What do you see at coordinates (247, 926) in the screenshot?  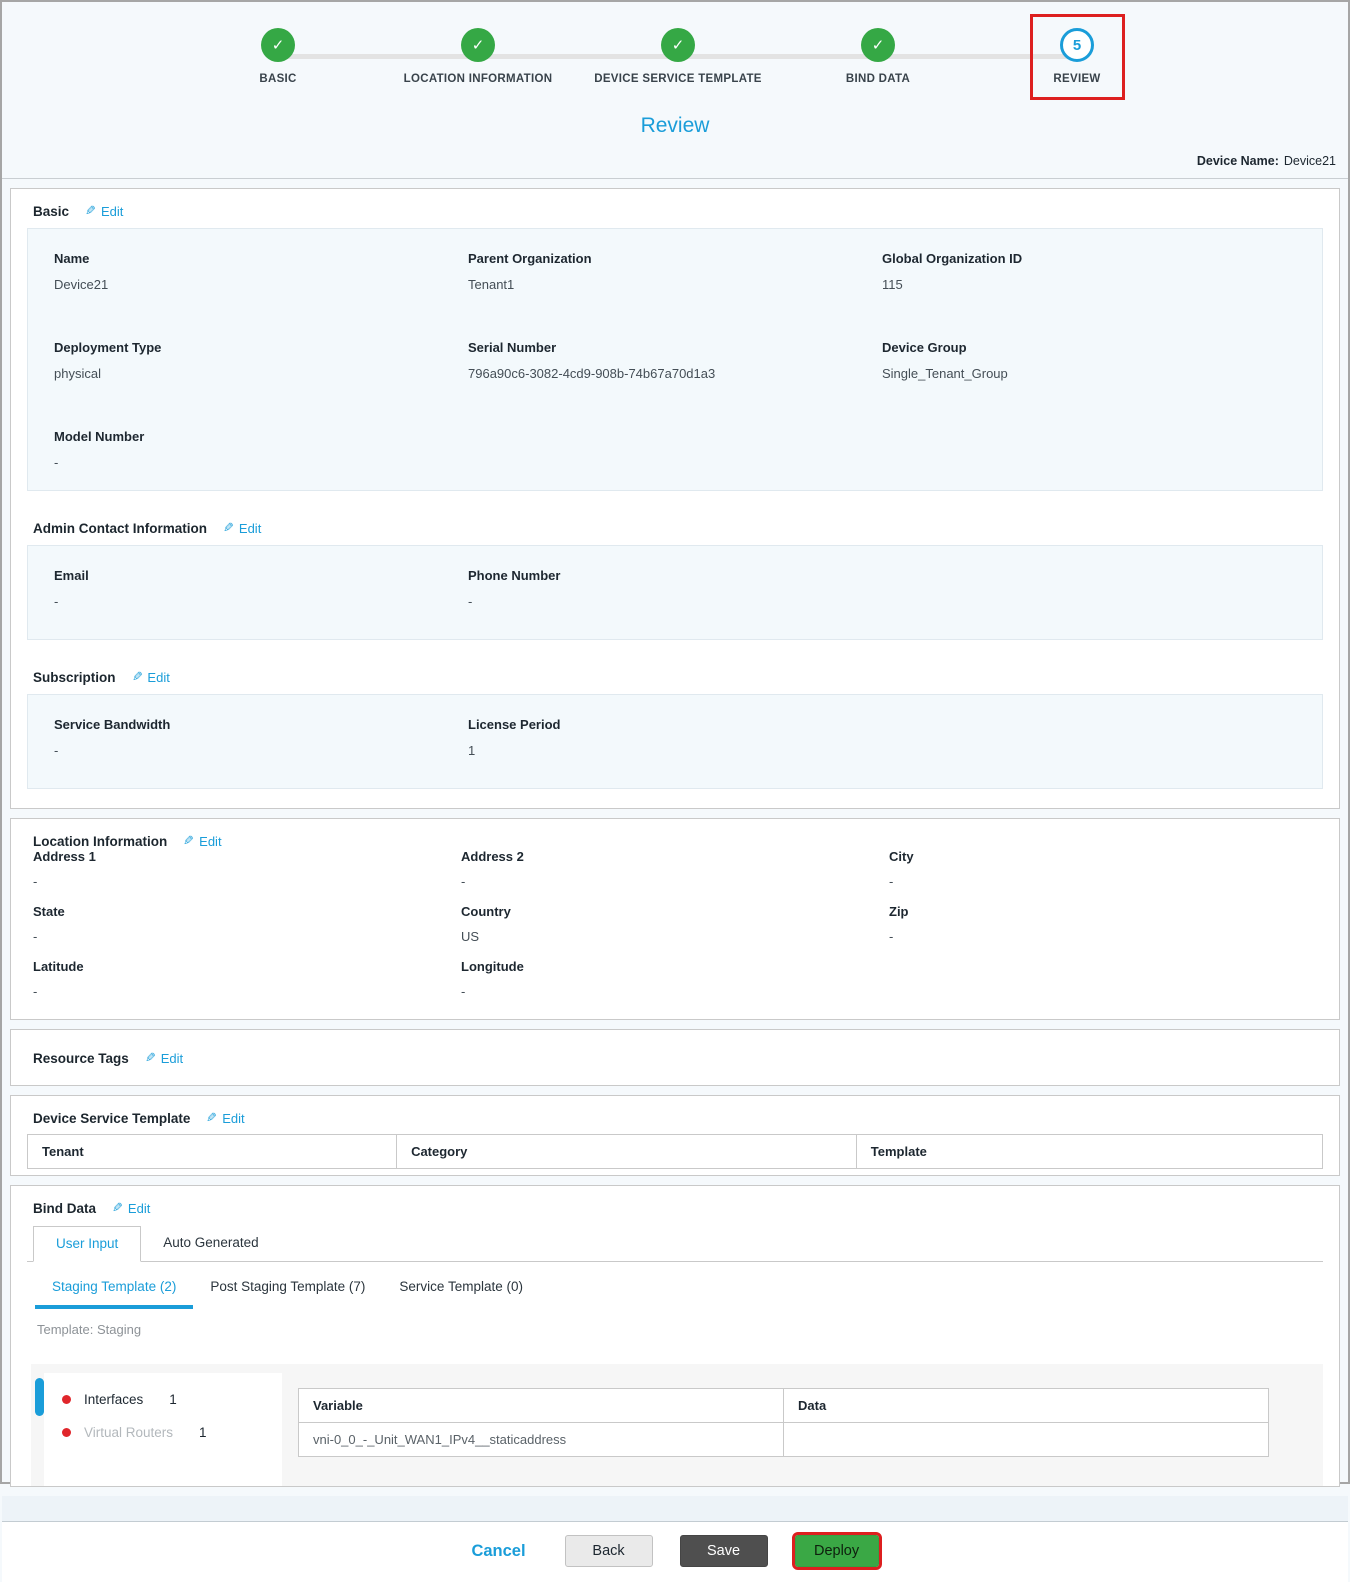 I see `field-state: State -` at bounding box center [247, 926].